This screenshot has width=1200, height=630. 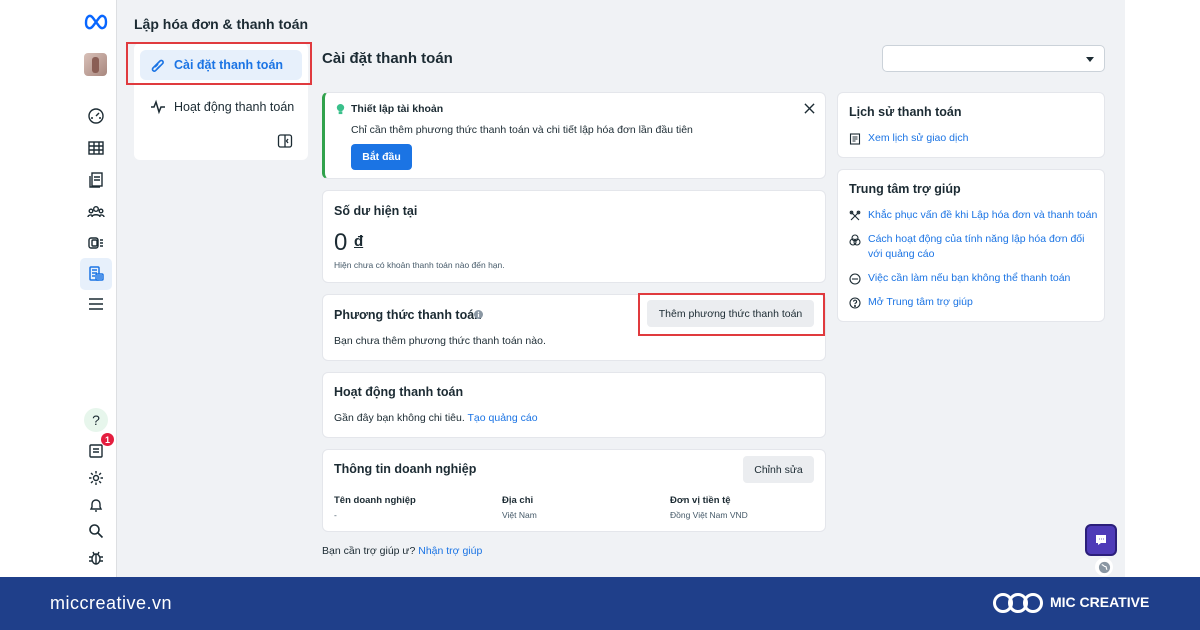 What do you see at coordinates (96, 212) in the screenshot?
I see `people-icon` at bounding box center [96, 212].